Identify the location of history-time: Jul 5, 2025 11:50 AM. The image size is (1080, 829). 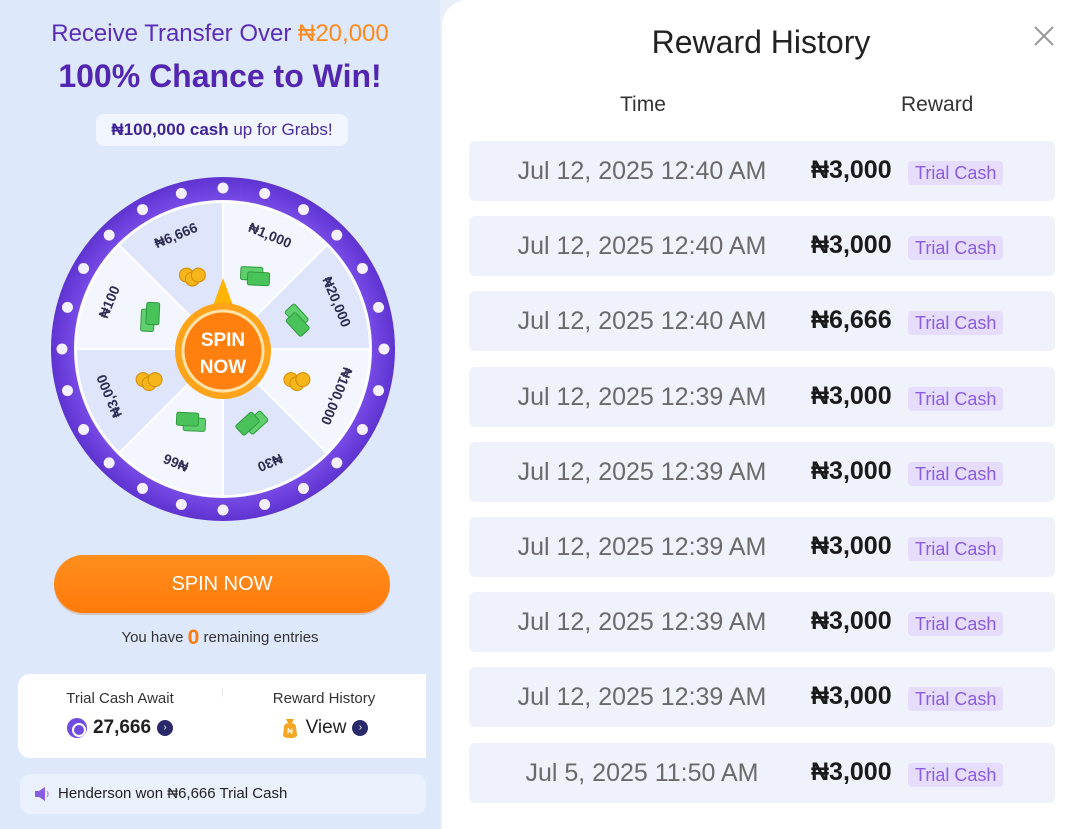
(642, 772).